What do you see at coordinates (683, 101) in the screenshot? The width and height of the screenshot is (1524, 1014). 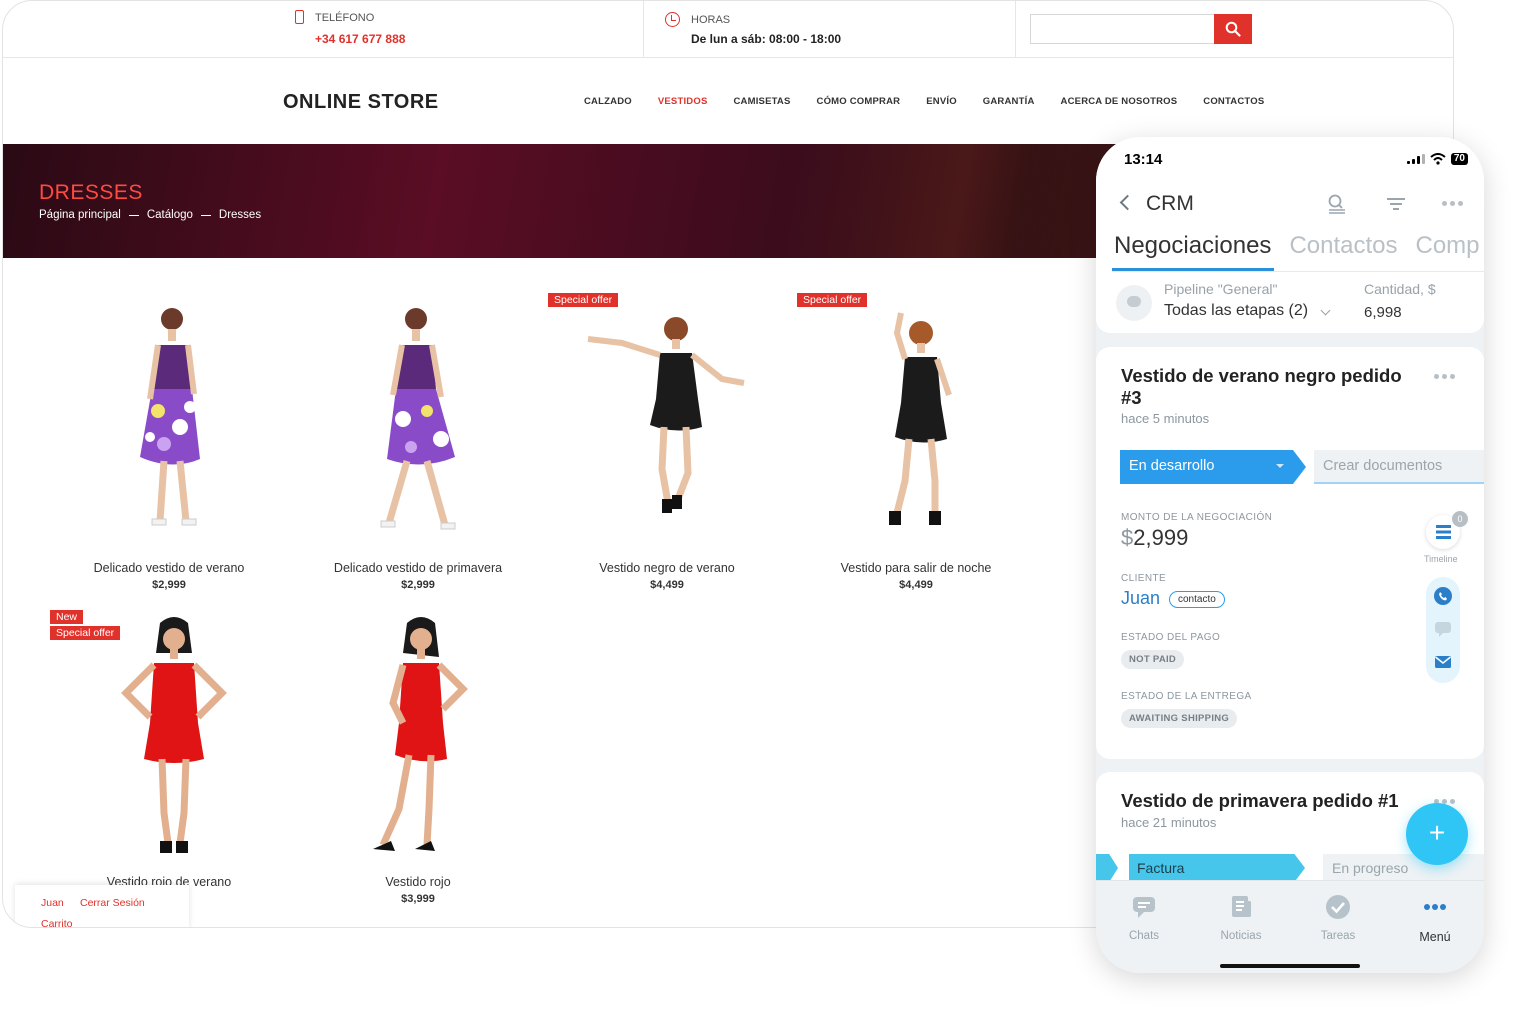 I see `nav-item-vestidos: VESTIDOS` at bounding box center [683, 101].